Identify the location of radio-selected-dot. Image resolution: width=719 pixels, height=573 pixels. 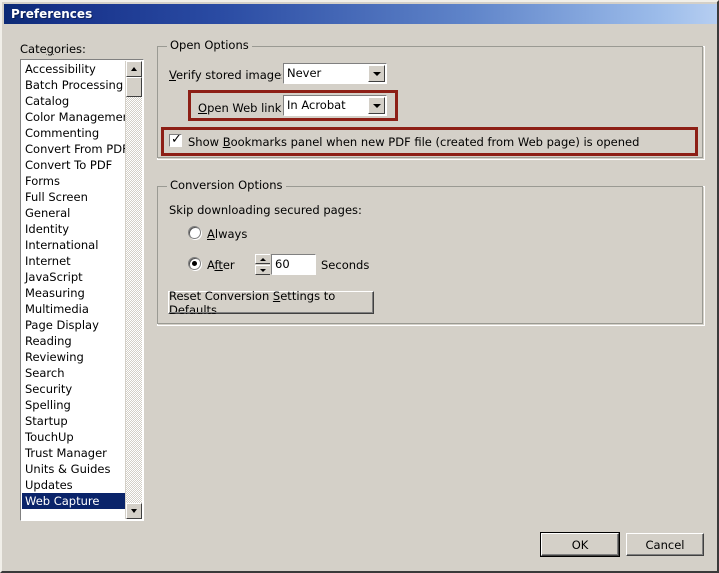
(194, 263).